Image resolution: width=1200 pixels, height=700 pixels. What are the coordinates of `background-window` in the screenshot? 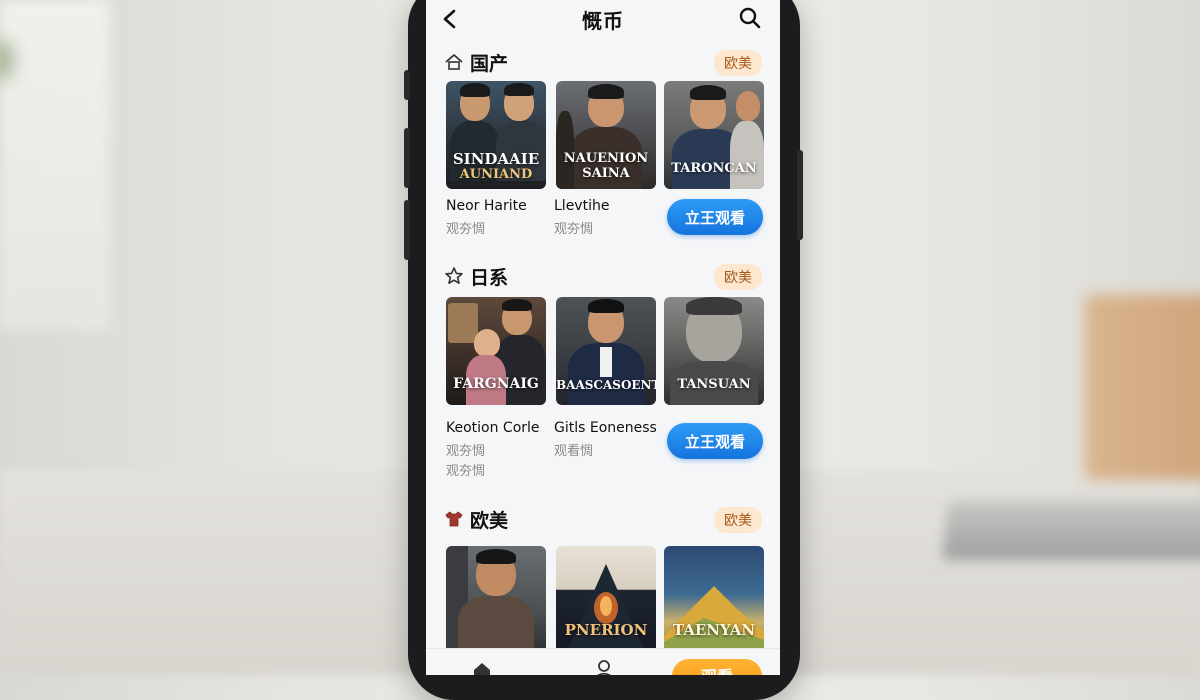 It's located at (55, 165).